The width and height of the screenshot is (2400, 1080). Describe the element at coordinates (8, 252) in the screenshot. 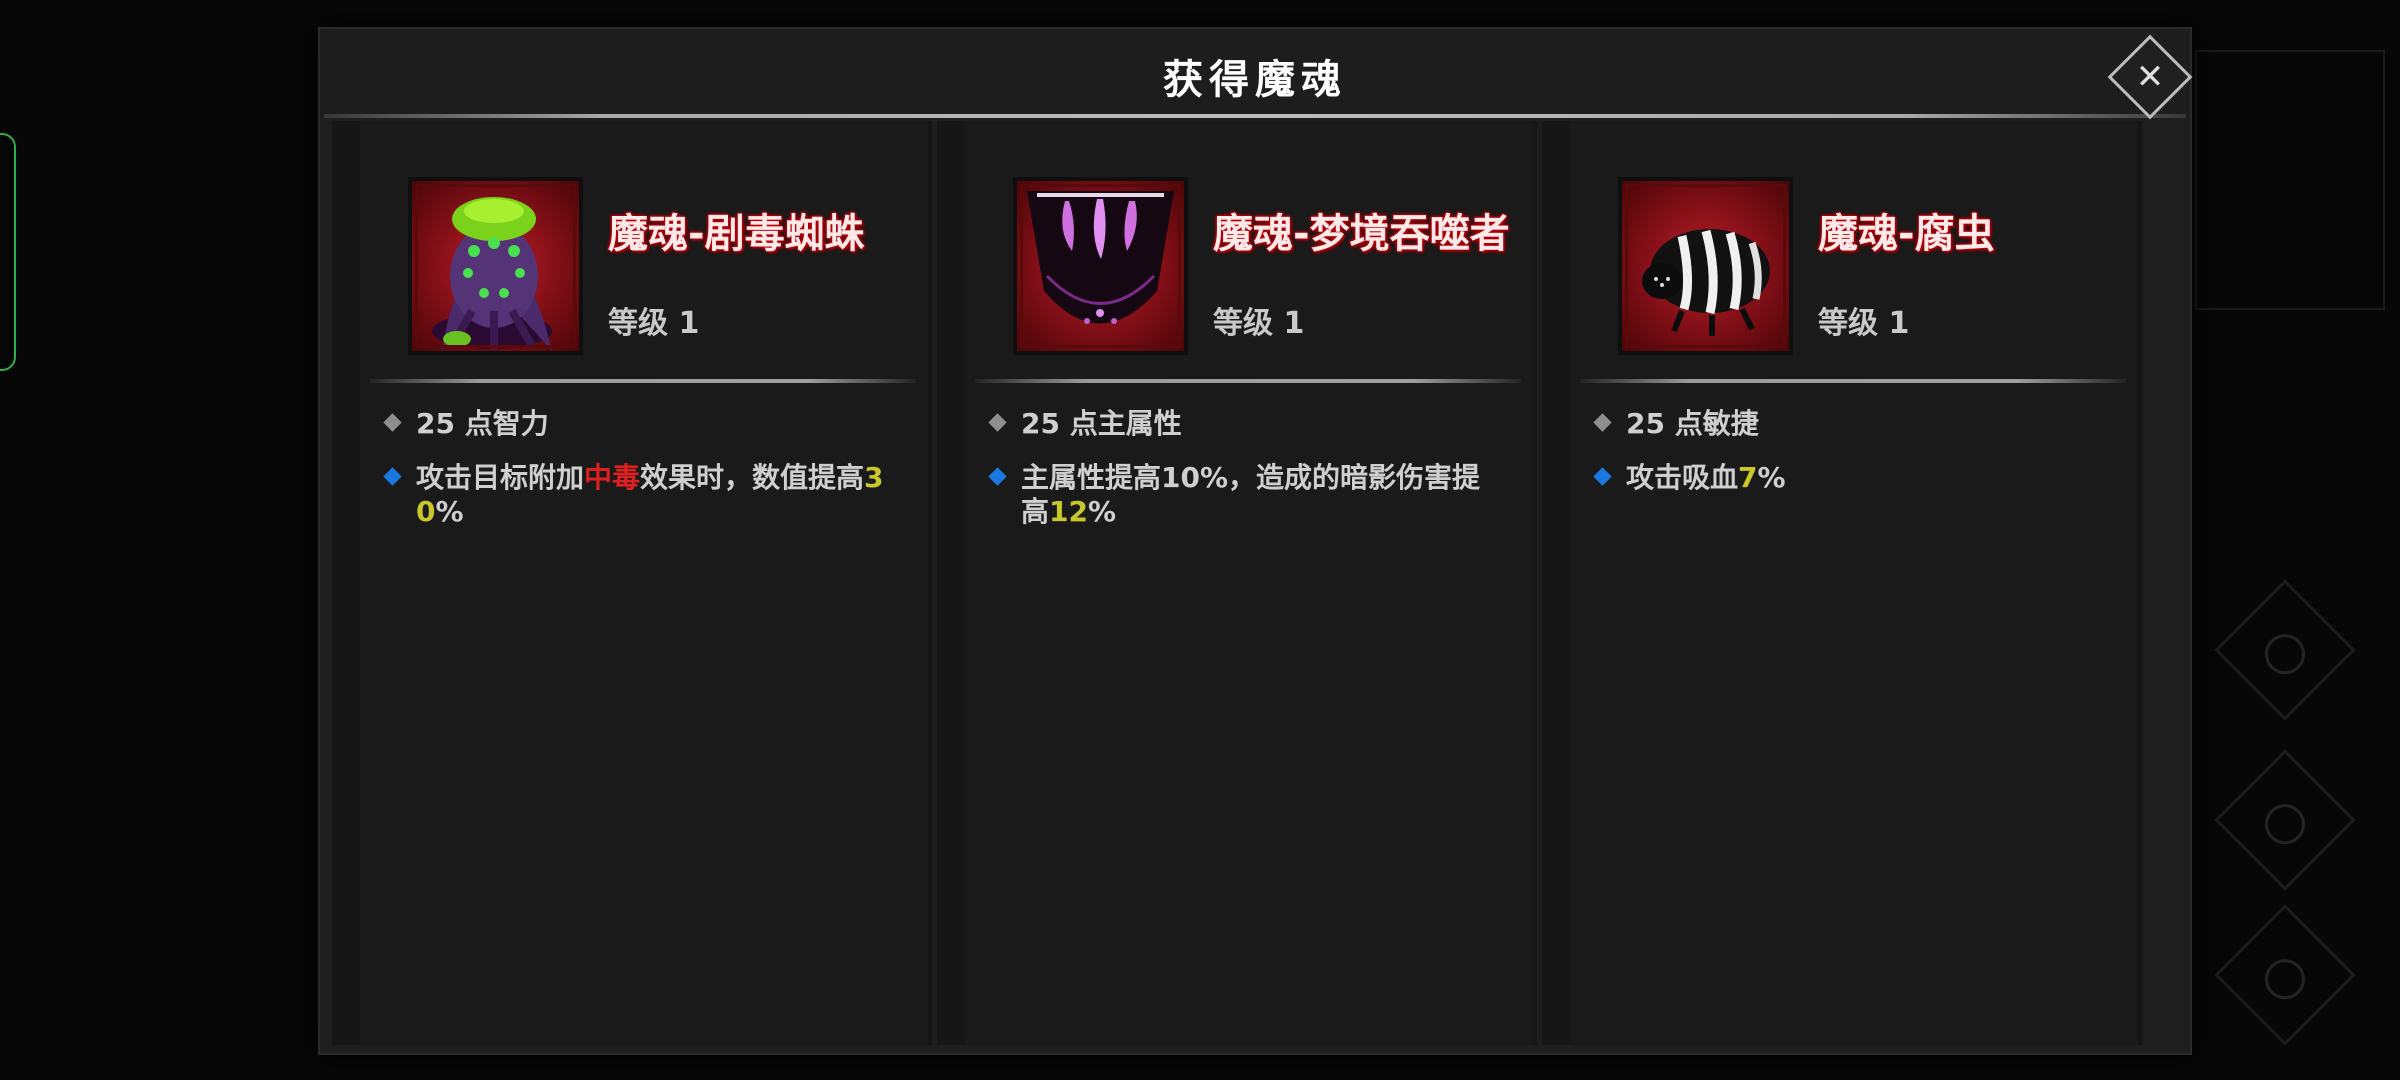

I see `background-green-frame` at that location.